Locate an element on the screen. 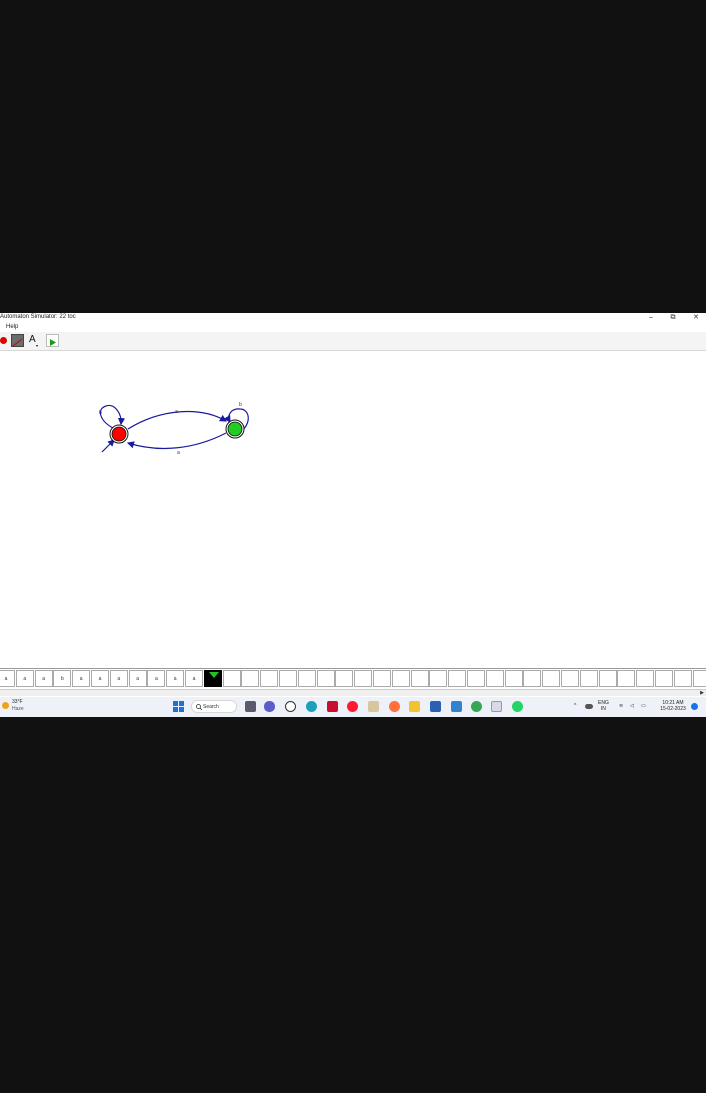 The image size is (706, 1093). file-explorer-icon is located at coordinates (414, 706).